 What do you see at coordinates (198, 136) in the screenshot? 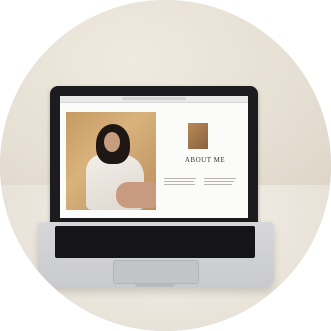
I see `website-small-photo` at bounding box center [198, 136].